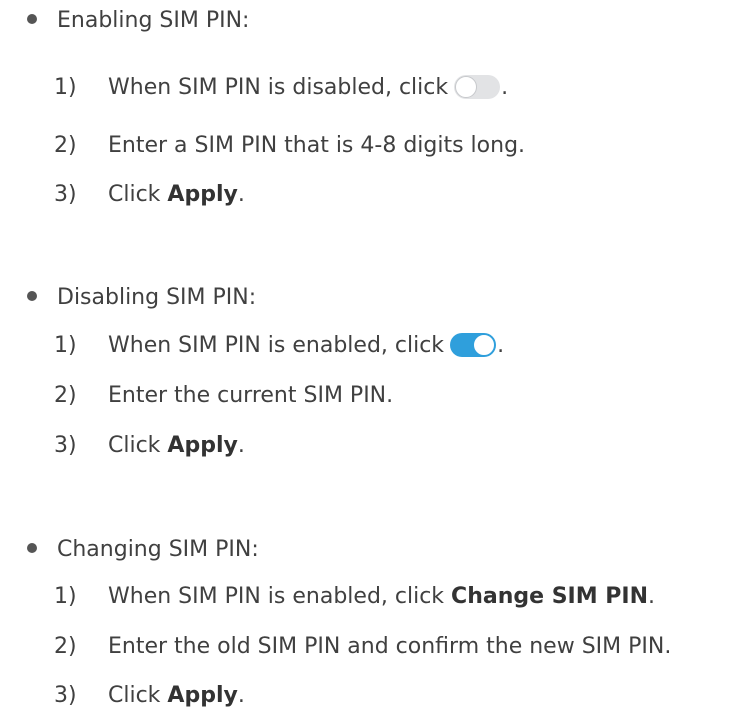 The image size is (753, 711). Describe the element at coordinates (157, 297) in the screenshot. I see `heading-text: Disabling SIM PIN:` at that location.